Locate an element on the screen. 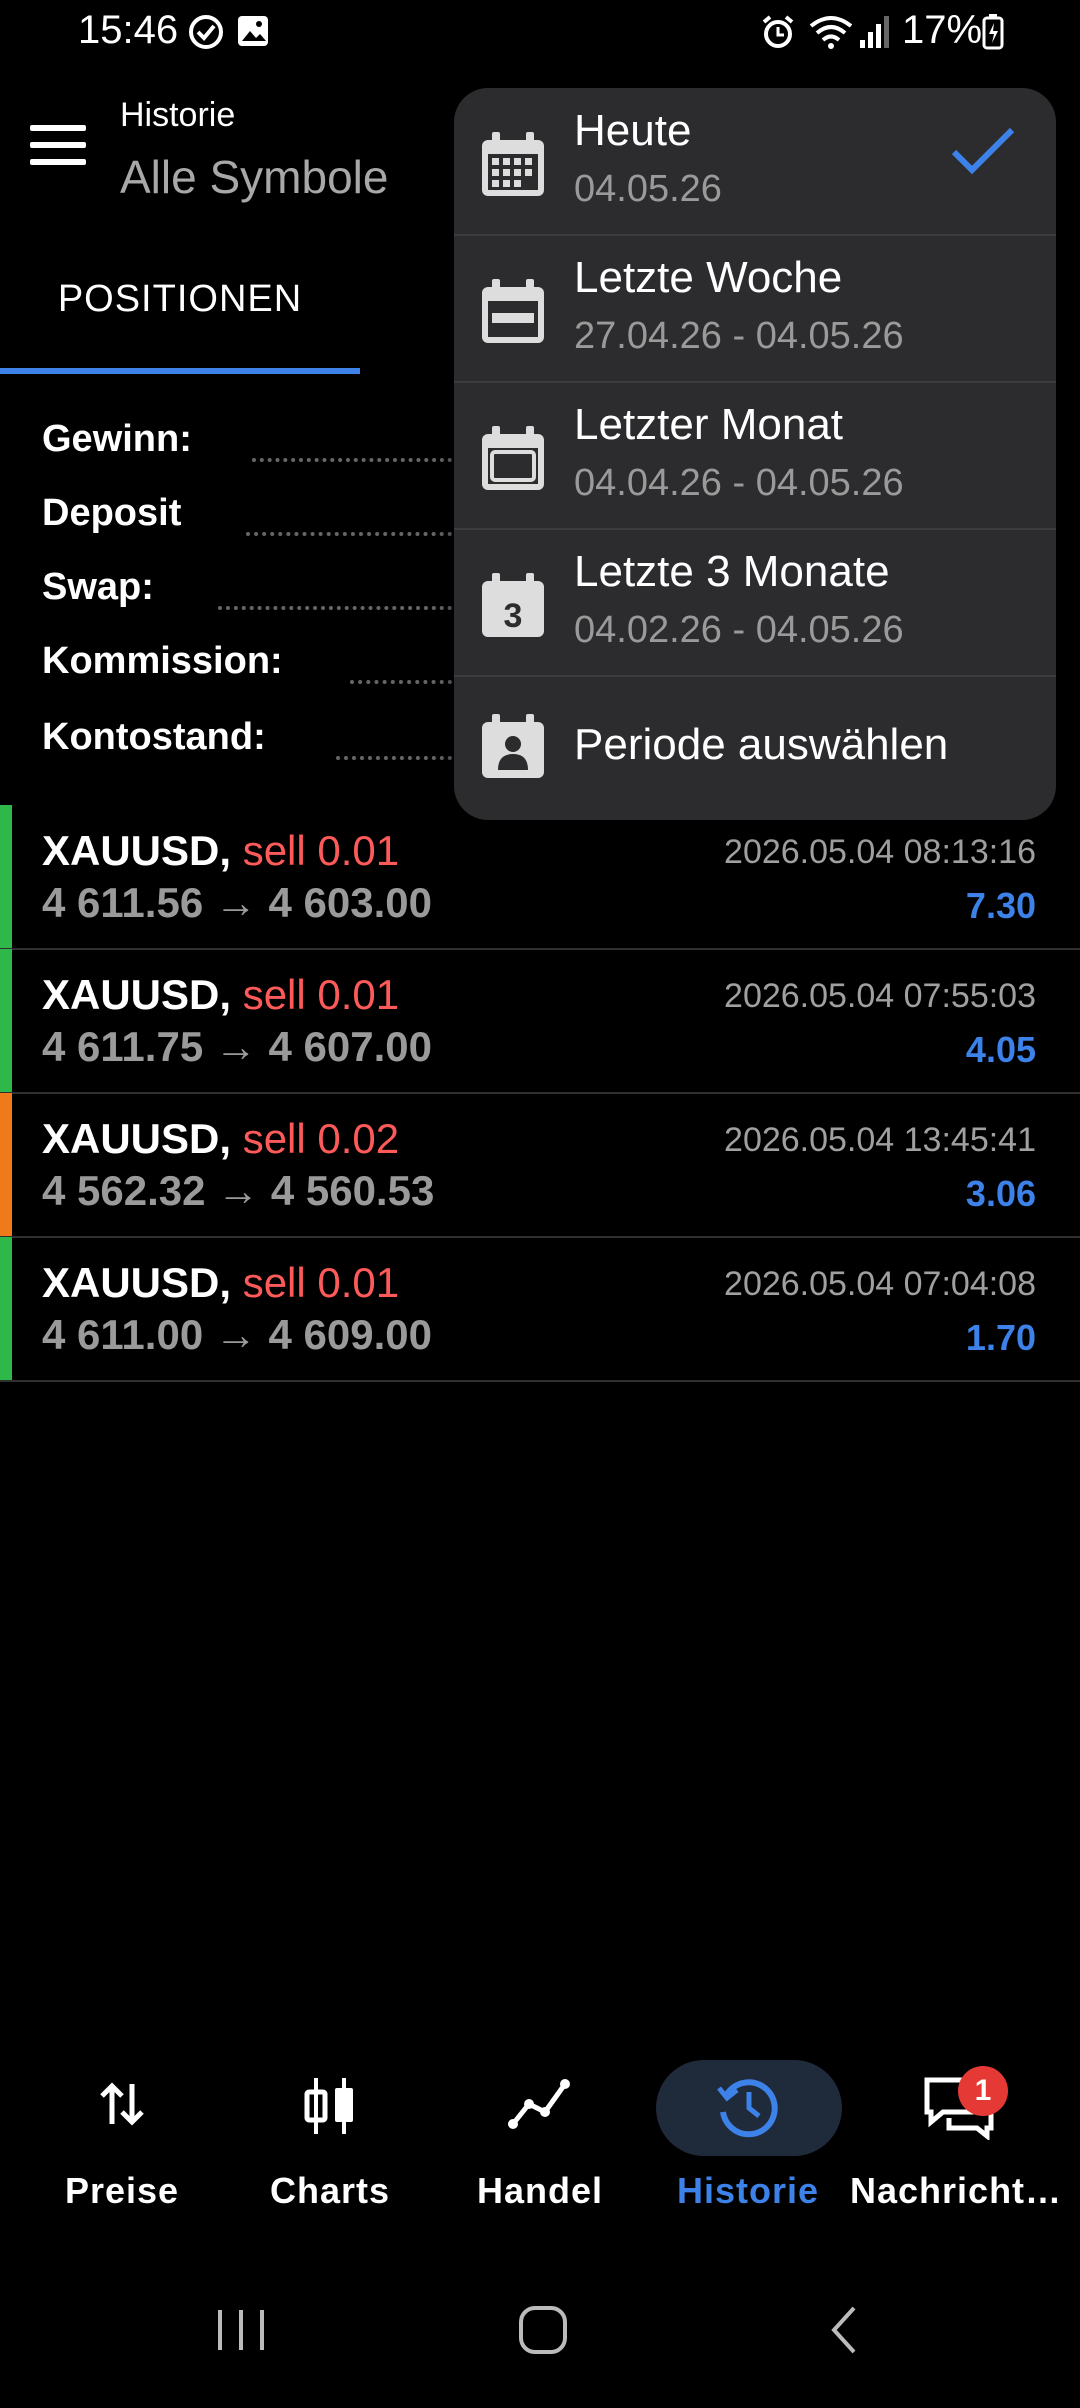 The width and height of the screenshot is (1080, 2408). period-option-title: Letzte 3 Monate is located at coordinates (732, 571).